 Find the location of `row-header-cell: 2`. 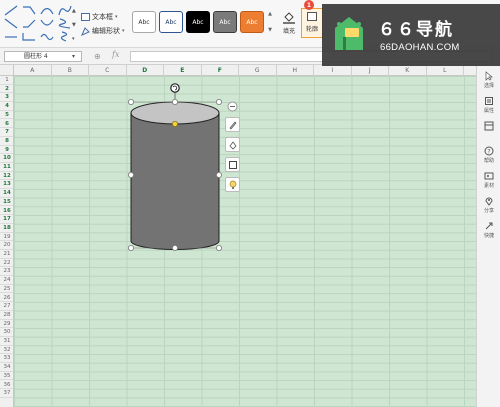

row-header-cell: 2 is located at coordinates (6, 89).